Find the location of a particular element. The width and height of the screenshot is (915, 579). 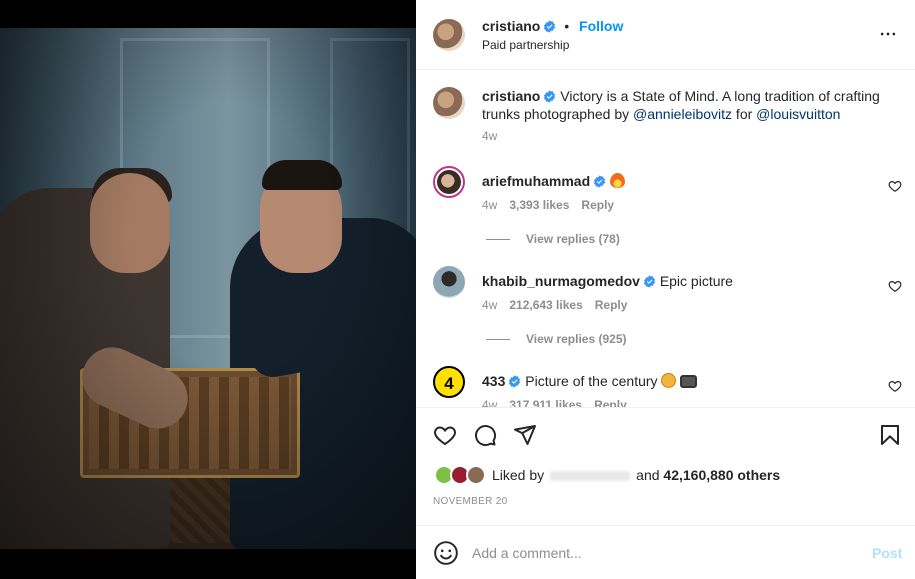

liked-by-prefix: Liked by is located at coordinates (518, 475).